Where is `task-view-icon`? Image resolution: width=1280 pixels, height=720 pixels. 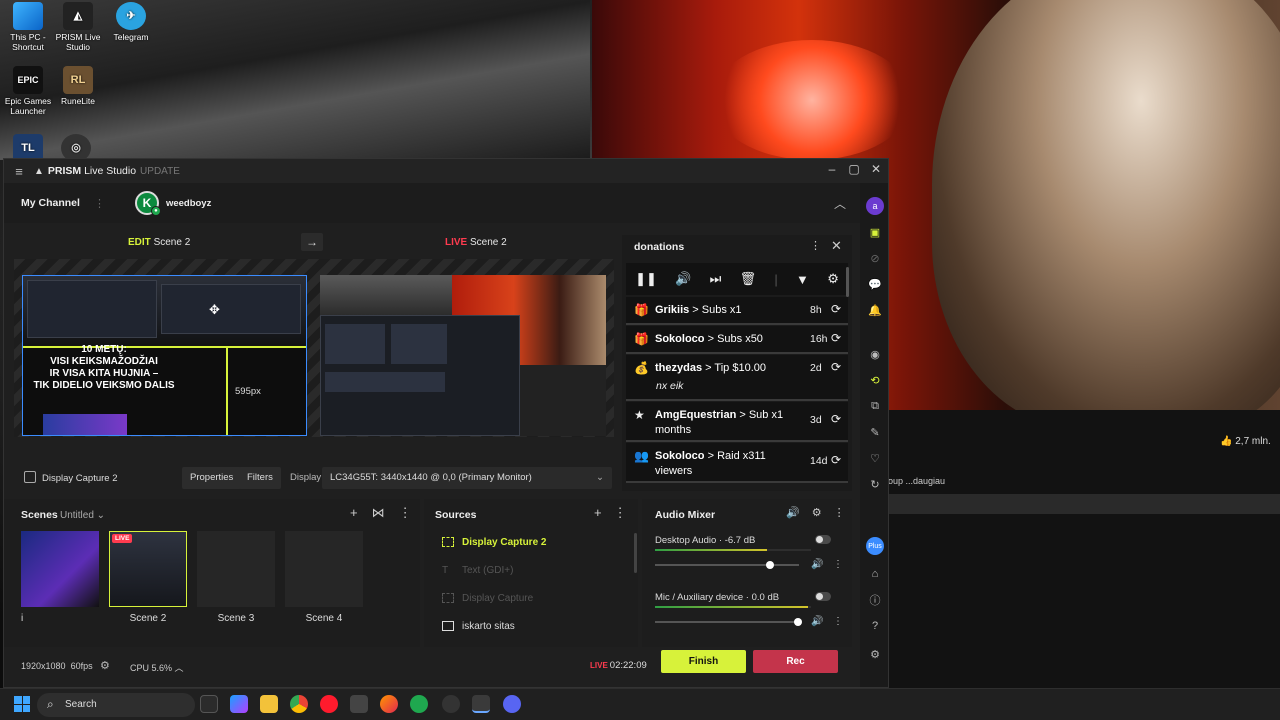
task-view-icon is located at coordinates (209, 704).